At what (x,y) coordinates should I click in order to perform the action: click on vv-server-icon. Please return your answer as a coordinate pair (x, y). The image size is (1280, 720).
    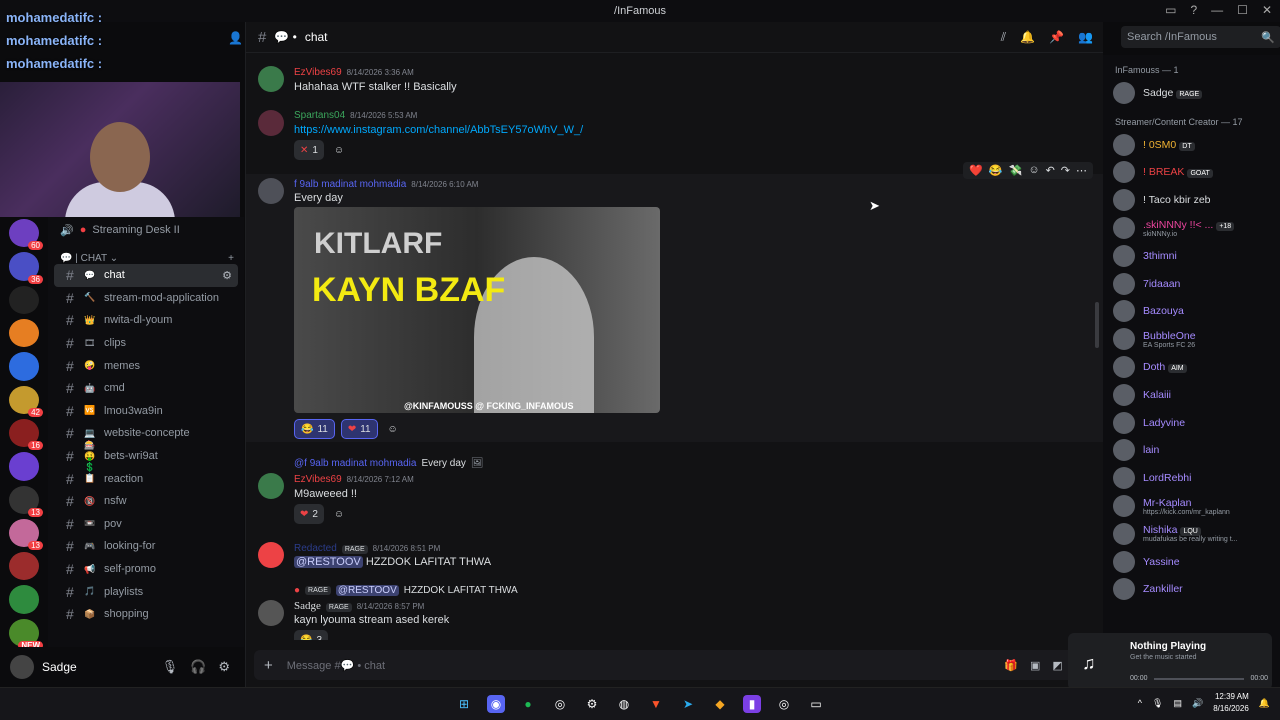
    Looking at the image, I should click on (24, 466).